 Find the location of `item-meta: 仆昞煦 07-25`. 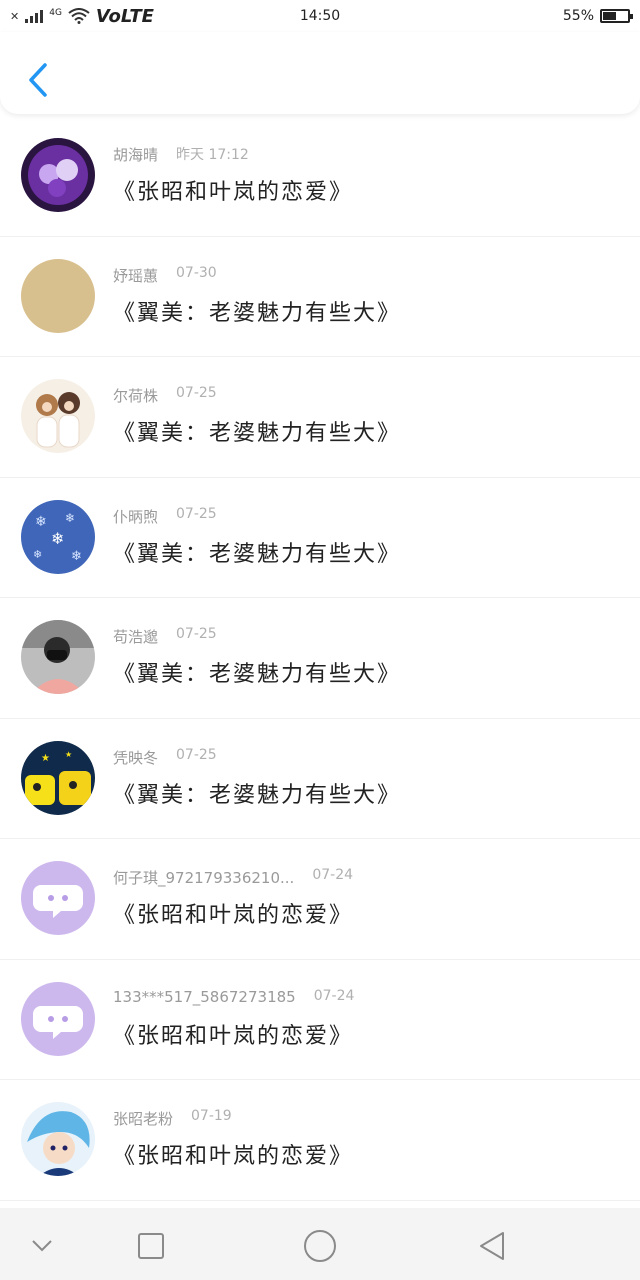

item-meta: 仆昞煦 07-25 is located at coordinates (165, 516).